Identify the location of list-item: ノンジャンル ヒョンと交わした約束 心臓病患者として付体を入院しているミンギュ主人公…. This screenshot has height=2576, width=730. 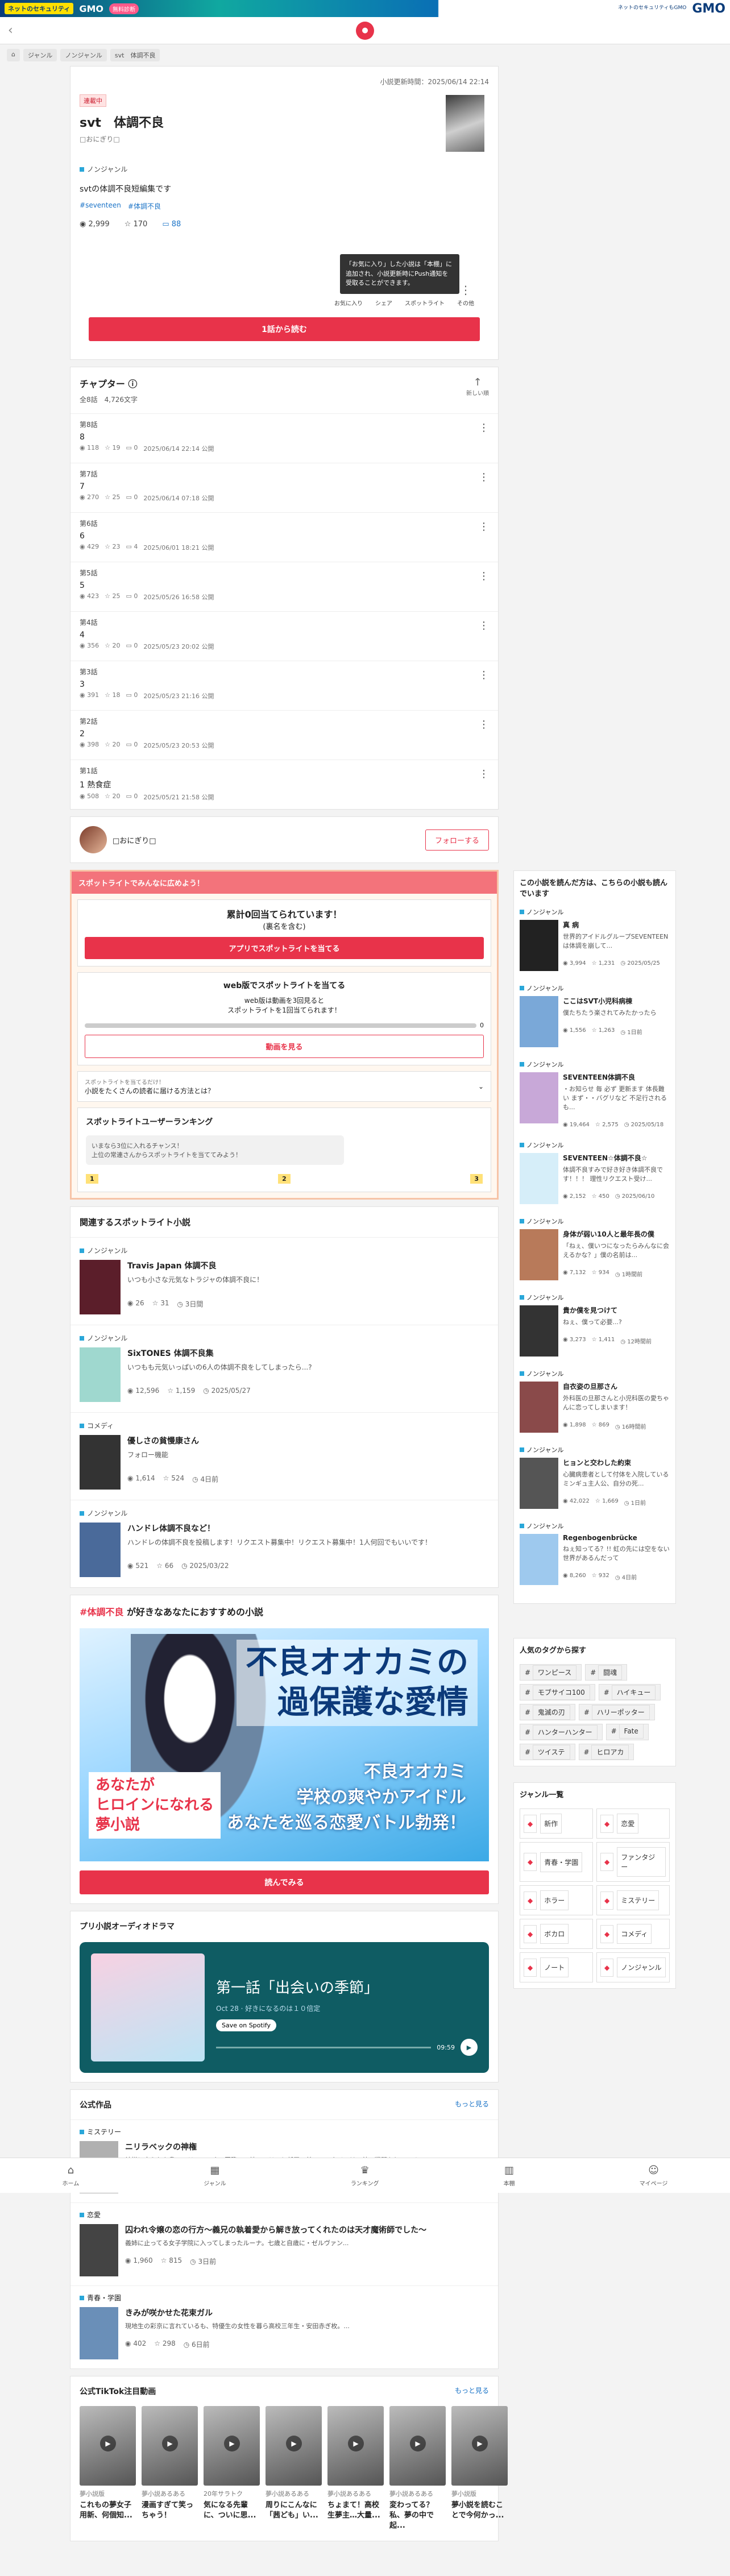
(595, 1477).